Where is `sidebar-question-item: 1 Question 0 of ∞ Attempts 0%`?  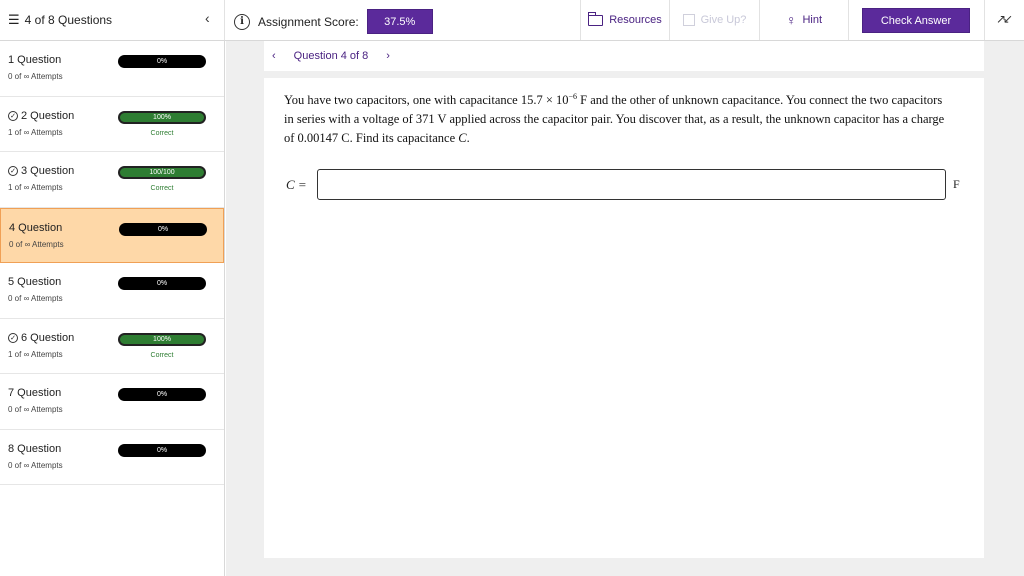
sidebar-question-item: 1 Question 0 of ∞ Attempts 0% is located at coordinates (112, 69).